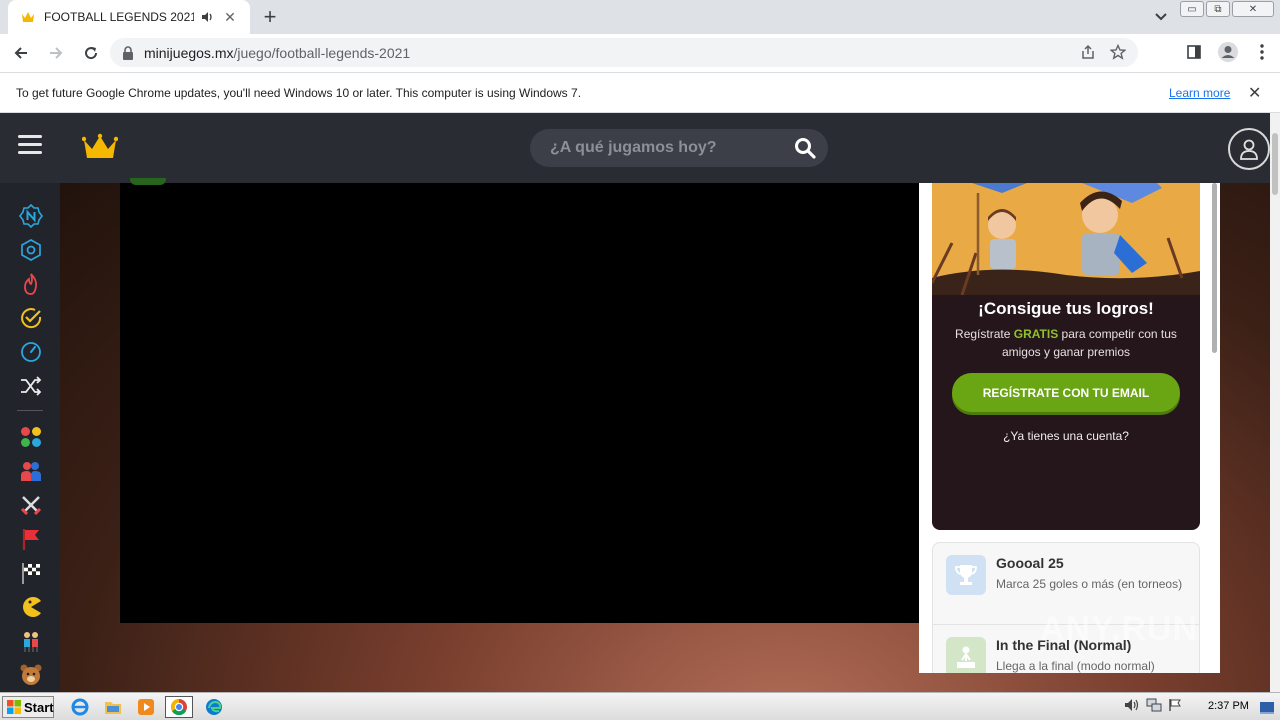  What do you see at coordinates (966, 655) in the screenshot?
I see `podium-icon` at bounding box center [966, 655].